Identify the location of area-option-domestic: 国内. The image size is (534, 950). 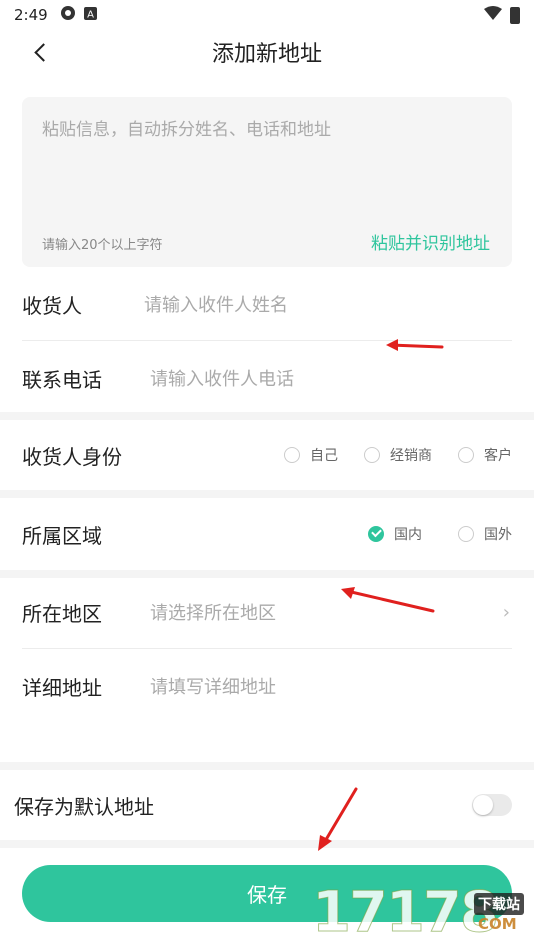
(395, 534).